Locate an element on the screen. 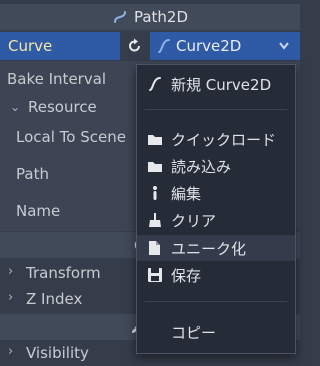  menu-item-clear: クリア is located at coordinates (216, 220).